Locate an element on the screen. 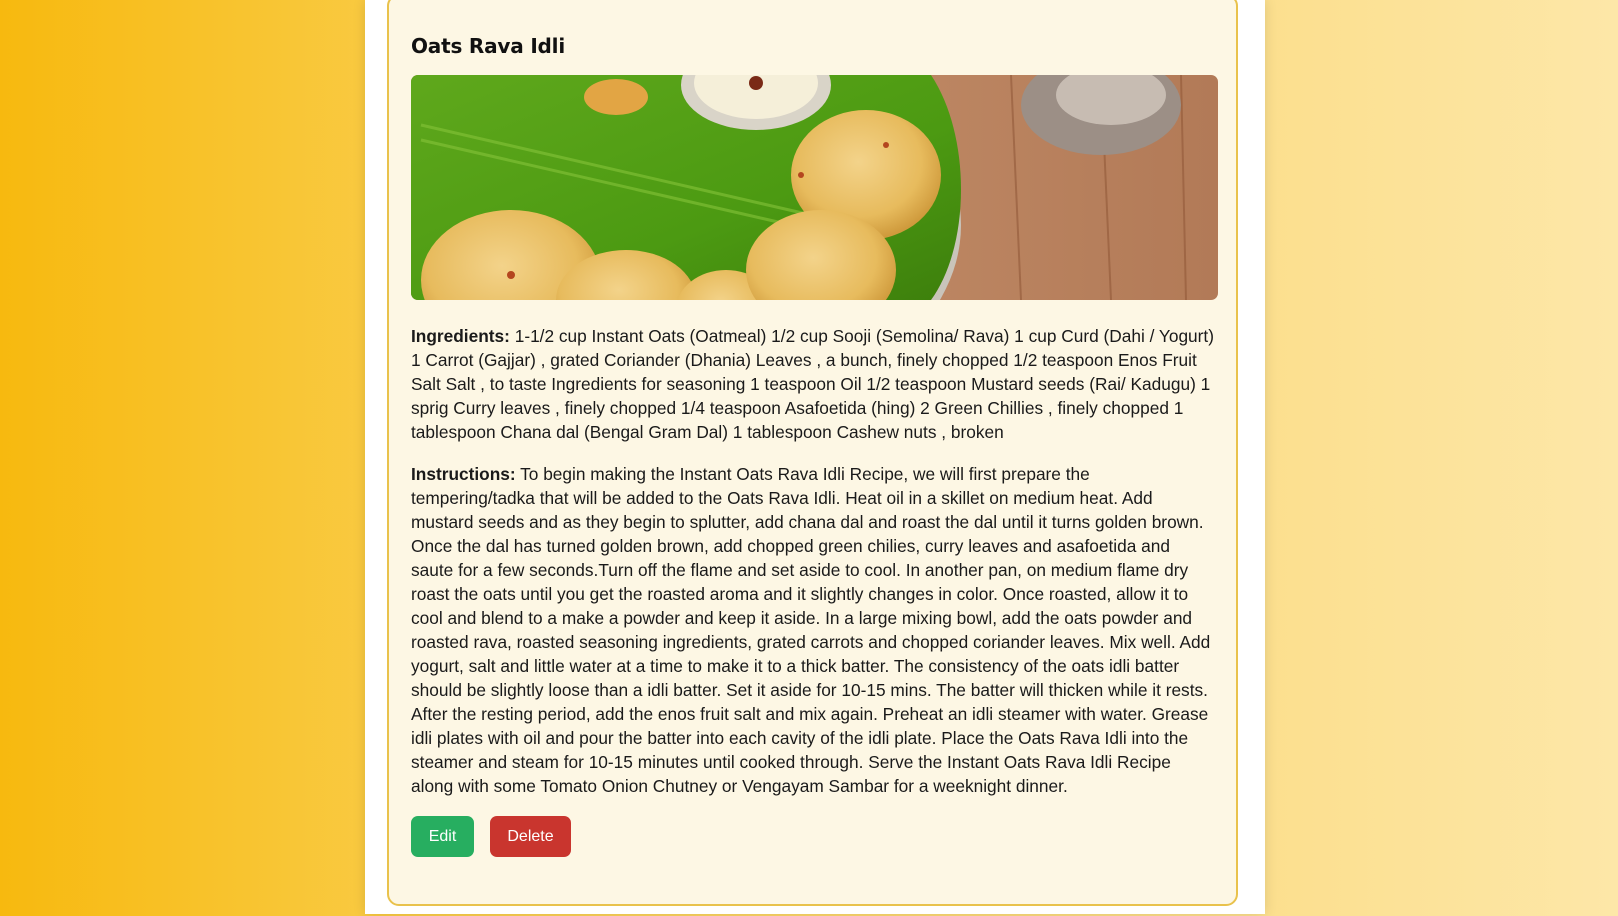 The width and height of the screenshot is (1618, 916). delete-button: Delete is located at coordinates (530, 836).